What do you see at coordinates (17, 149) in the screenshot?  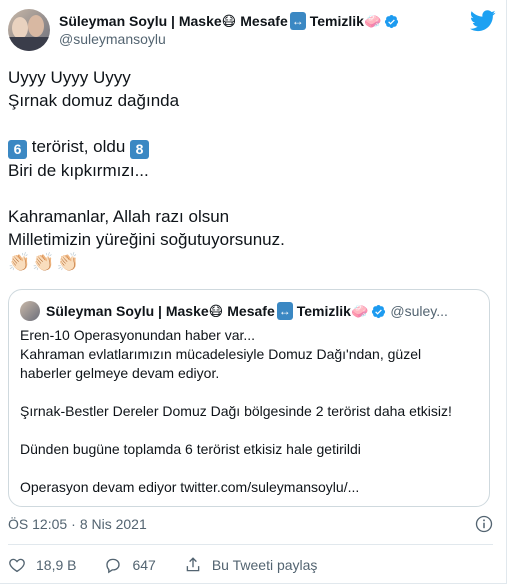 I see `keycap-six-icon: 6` at bounding box center [17, 149].